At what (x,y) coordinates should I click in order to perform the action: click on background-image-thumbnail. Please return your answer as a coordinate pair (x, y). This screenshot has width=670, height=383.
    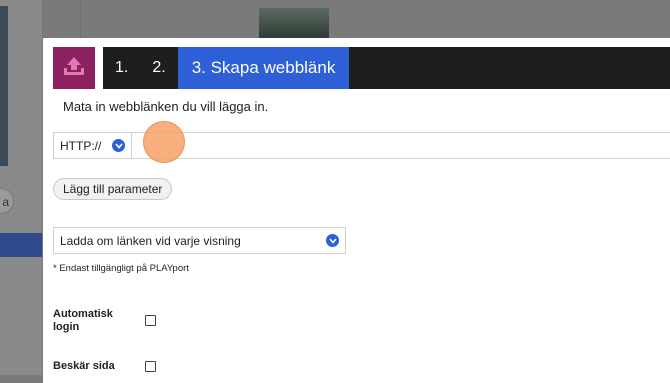
    Looking at the image, I should click on (294, 23).